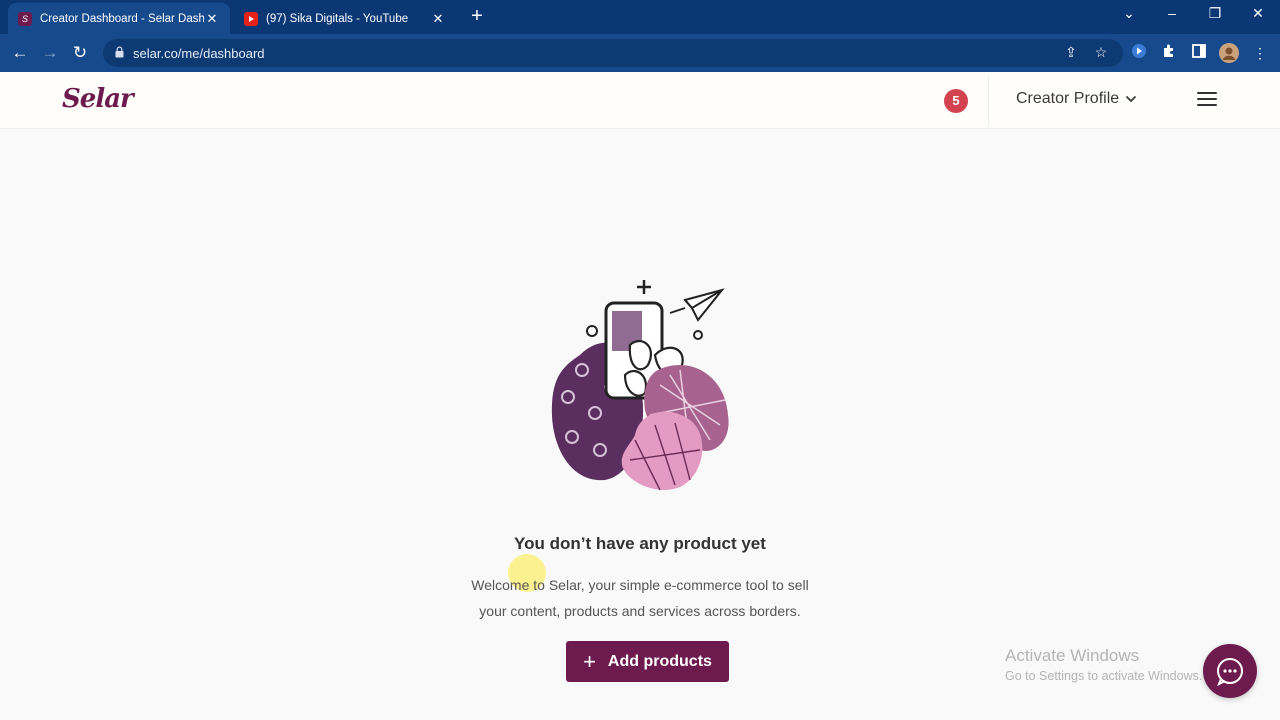 This screenshot has height=720, width=1280. I want to click on chat-bubble-icon, so click(1230, 672).